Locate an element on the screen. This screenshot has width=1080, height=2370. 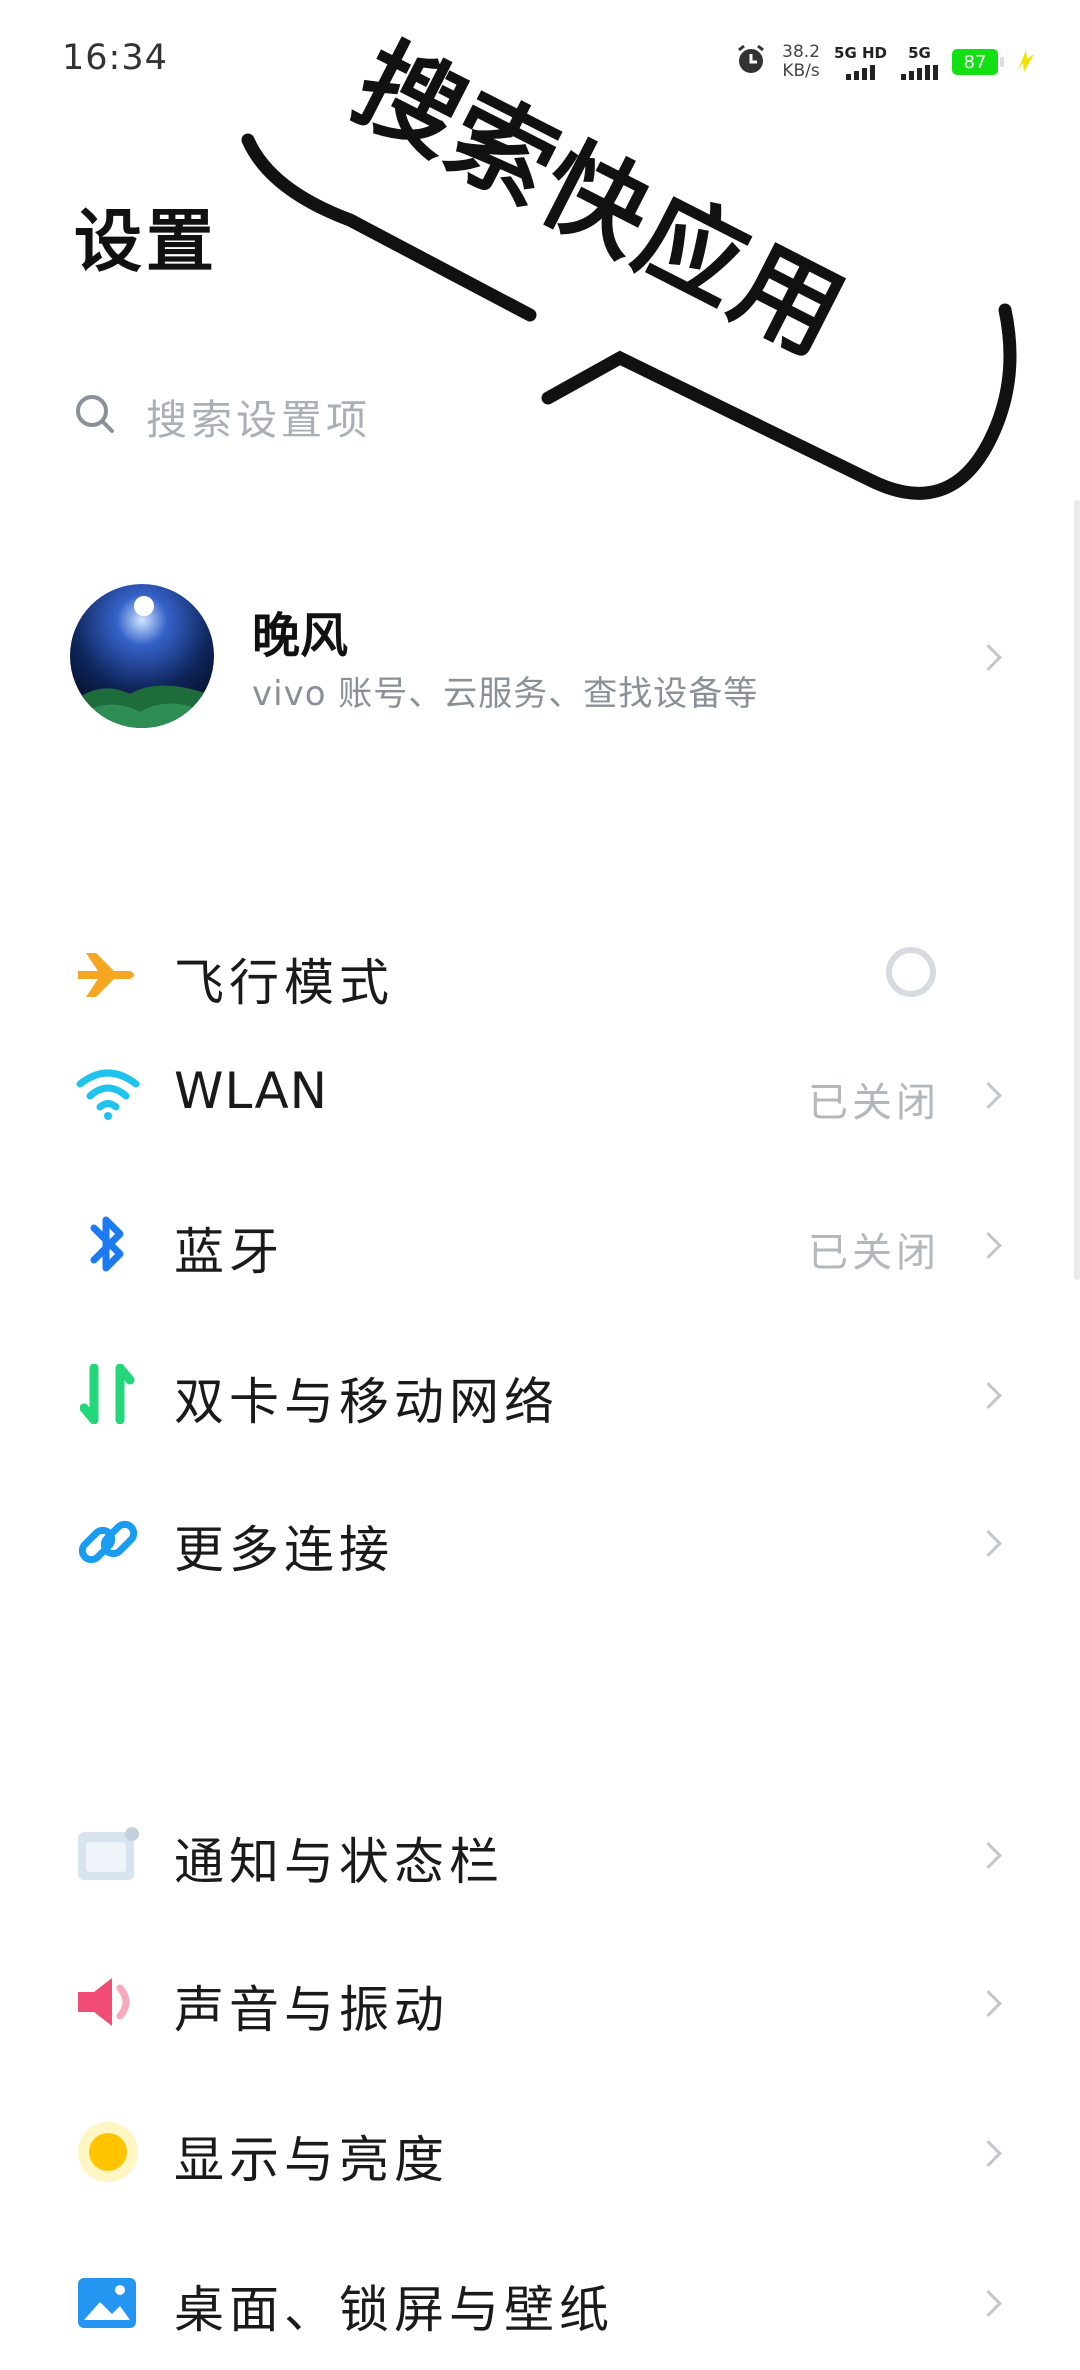
settings-item-label: 通知与状态栏 is located at coordinates (339, 1862).